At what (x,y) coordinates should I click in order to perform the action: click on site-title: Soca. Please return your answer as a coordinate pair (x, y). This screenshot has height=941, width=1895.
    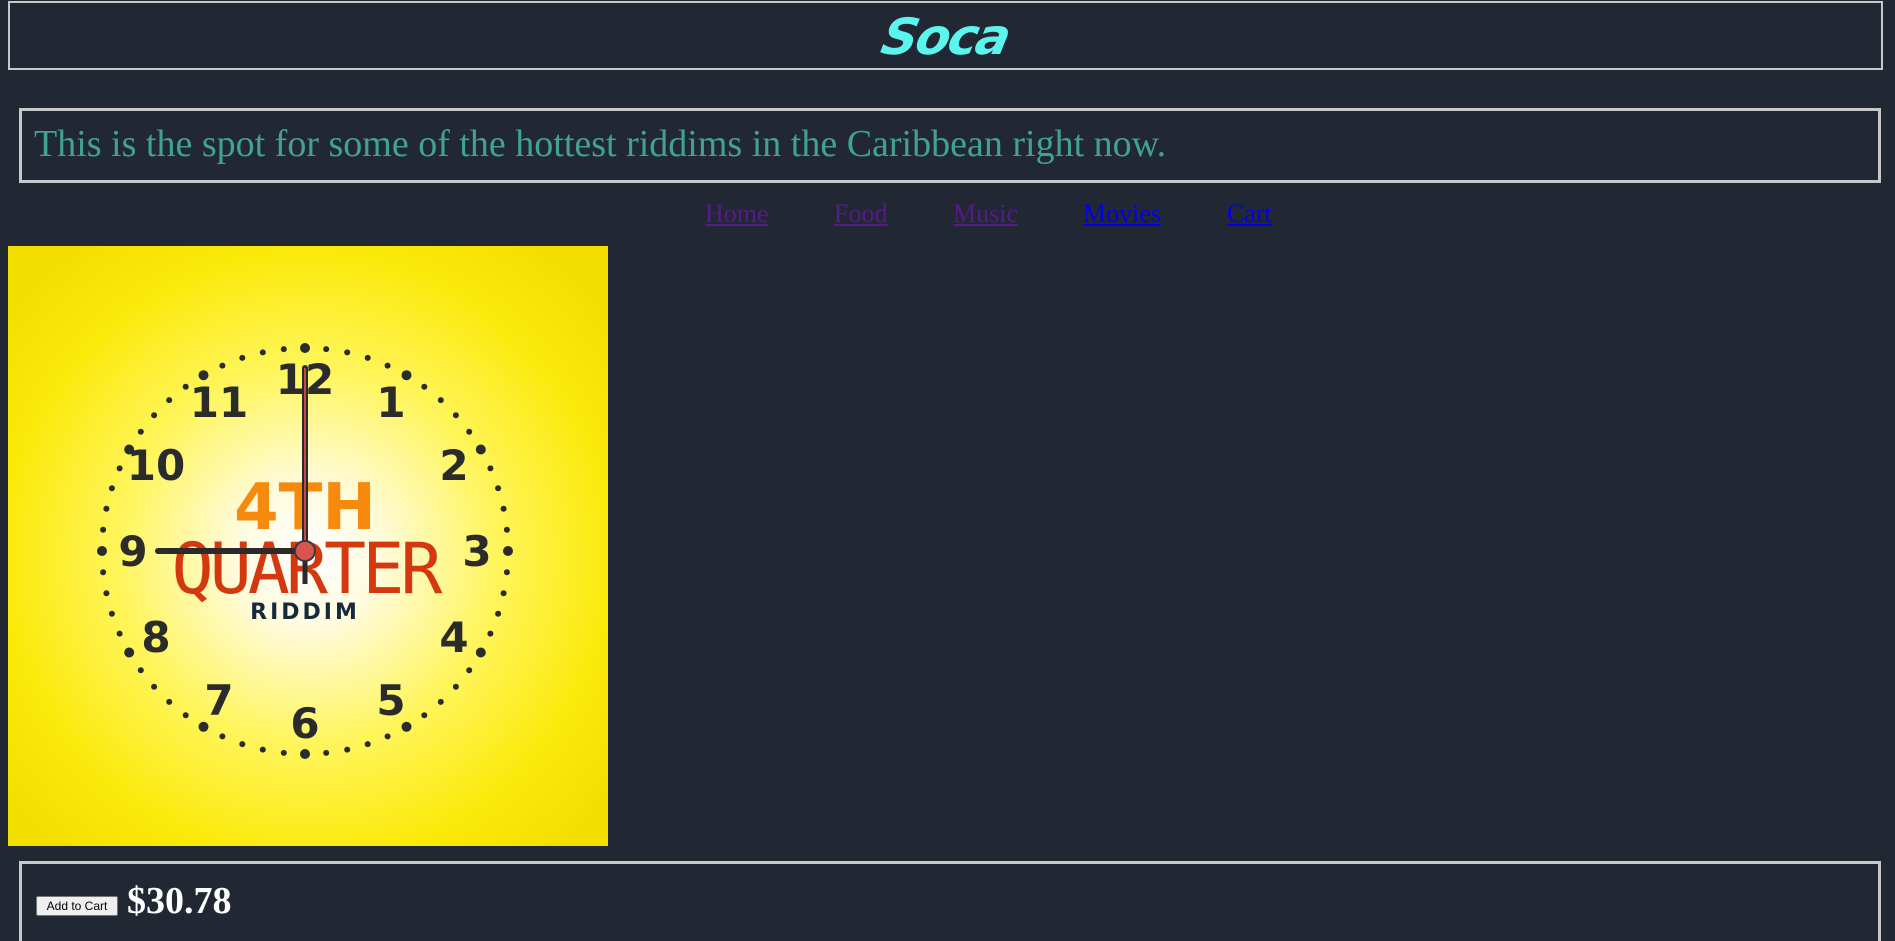
    Looking at the image, I should click on (945, 37).